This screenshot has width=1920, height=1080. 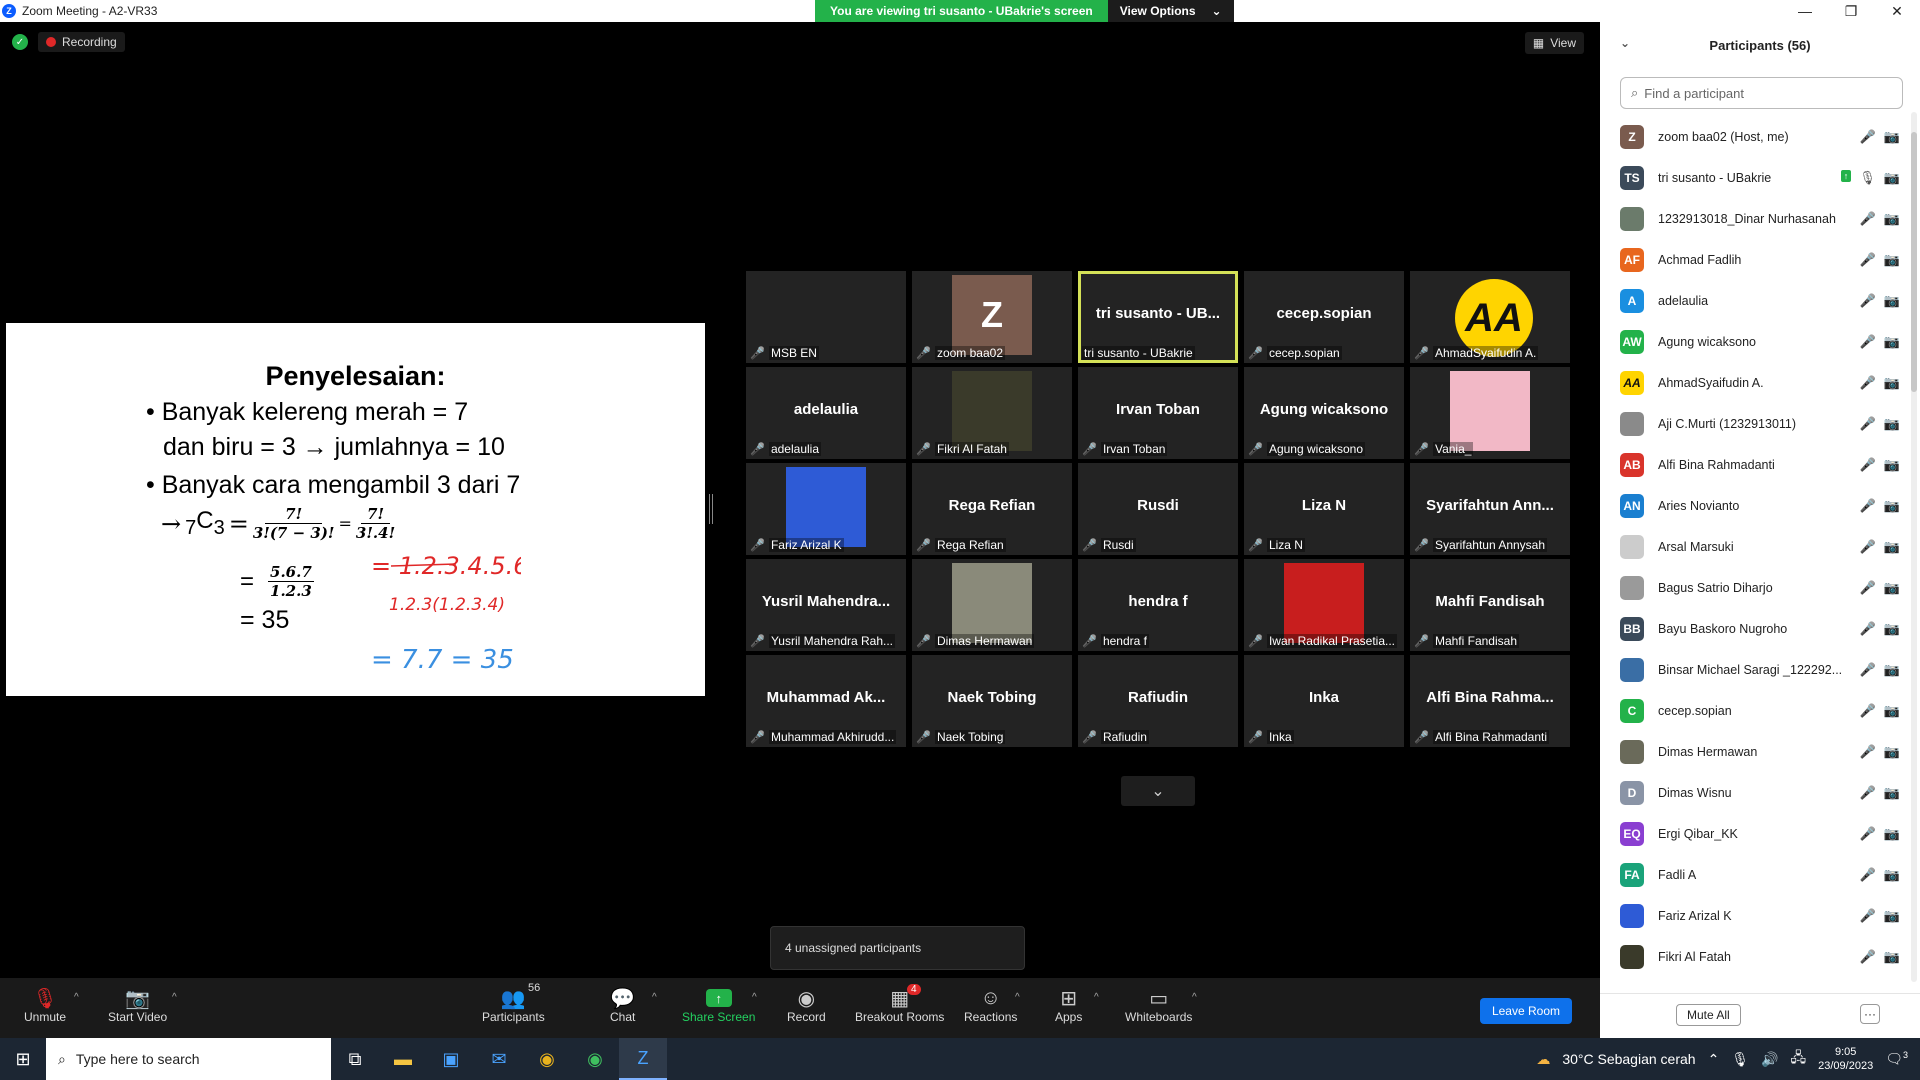 What do you see at coordinates (1158, 1005) in the screenshot?
I see `whiteboards-button: ▭ Whiteboards` at bounding box center [1158, 1005].